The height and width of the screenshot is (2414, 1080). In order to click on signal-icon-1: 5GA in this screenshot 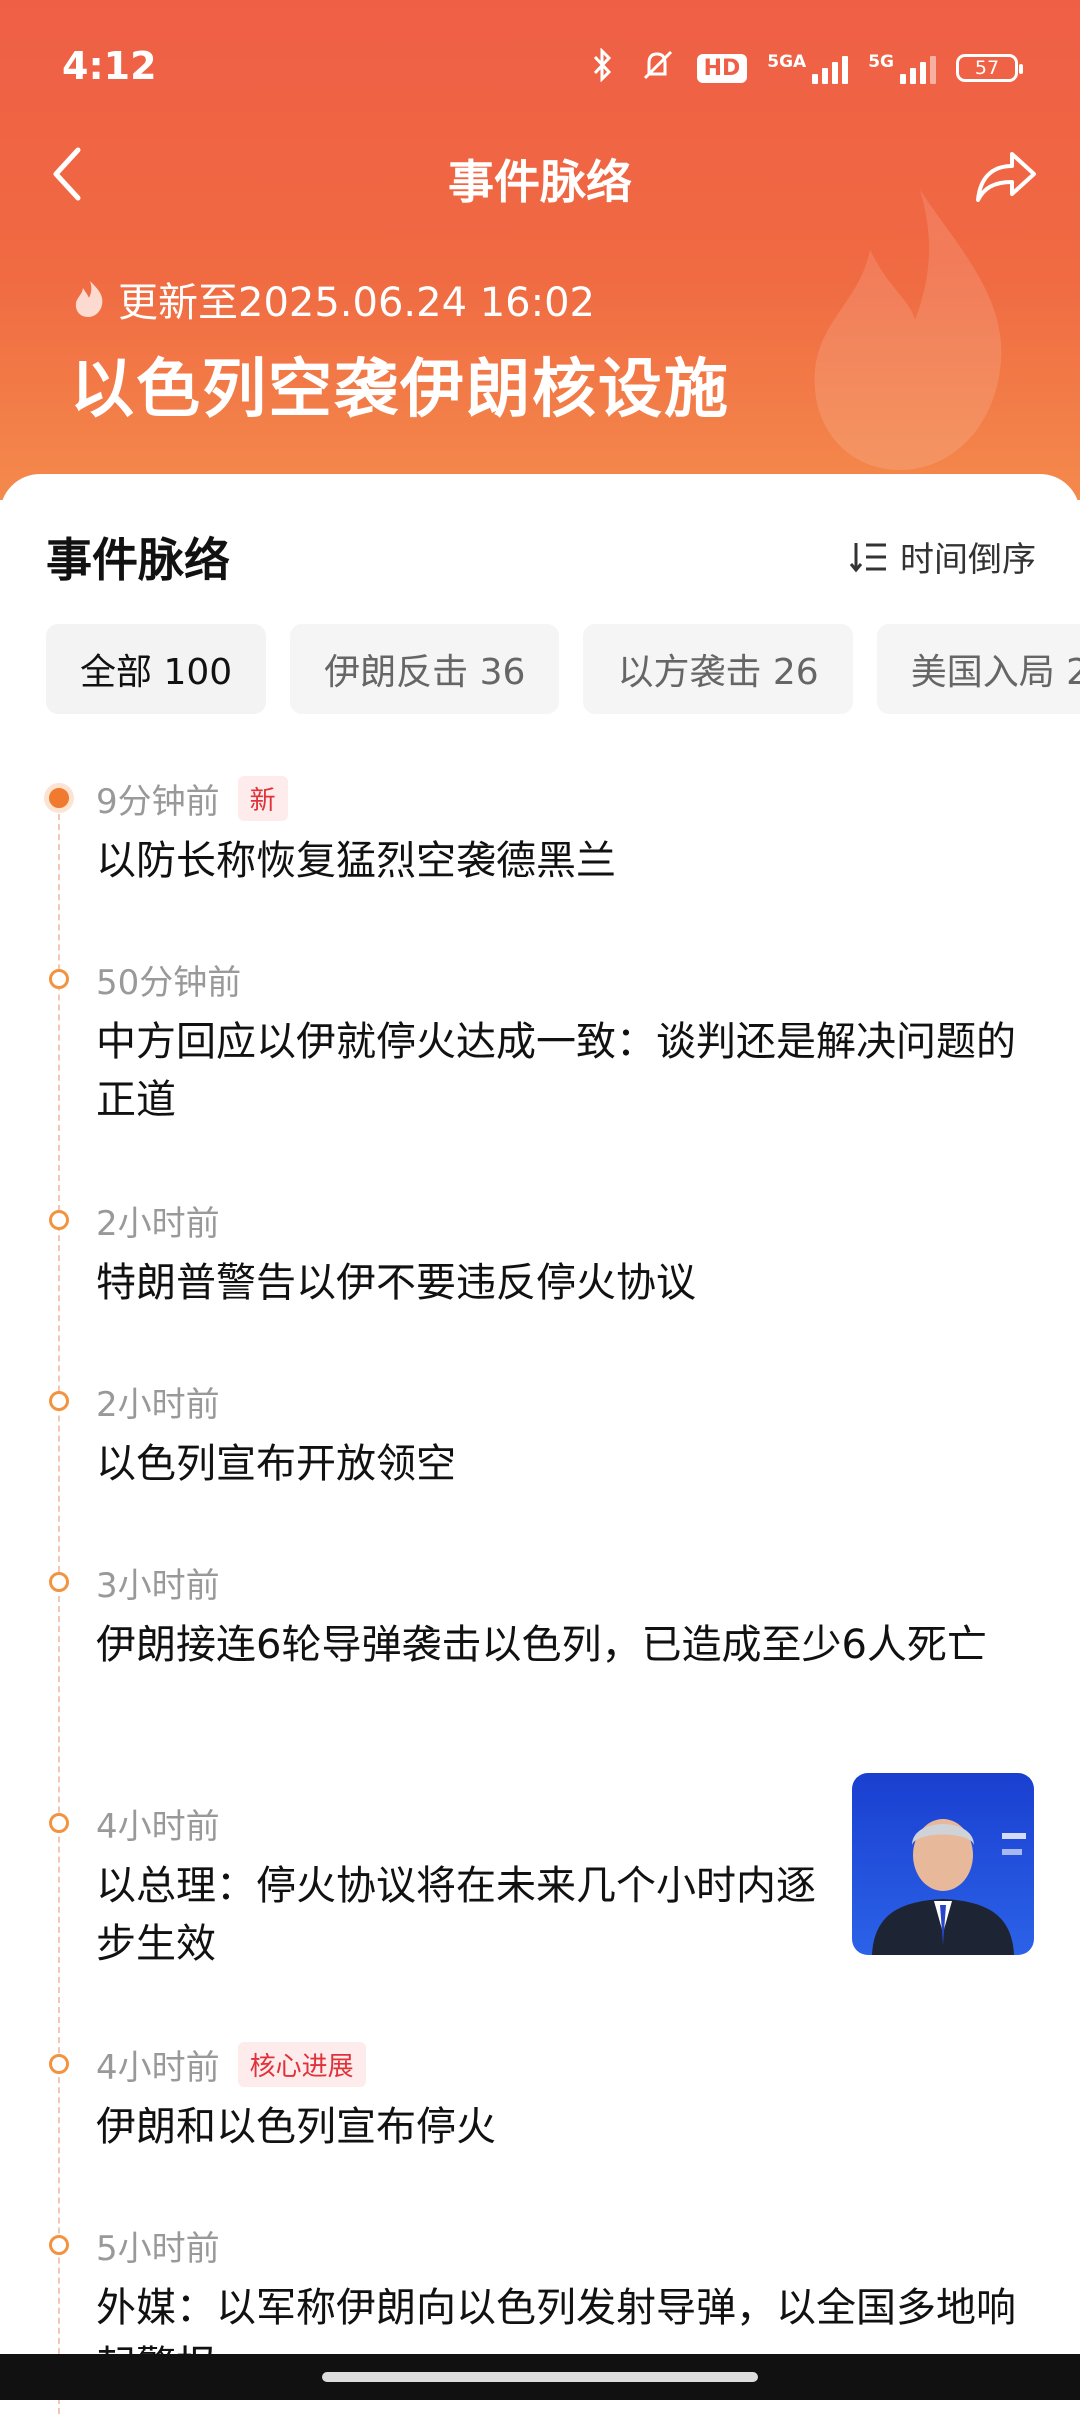, I will do `click(808, 68)`.